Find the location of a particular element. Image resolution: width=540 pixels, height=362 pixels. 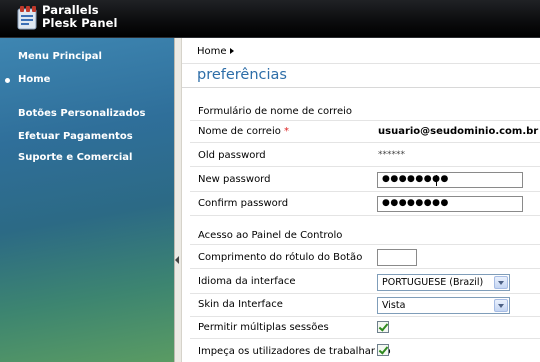

sidebar-section-custom-buttons: Botões Personalizados is located at coordinates (82, 113).